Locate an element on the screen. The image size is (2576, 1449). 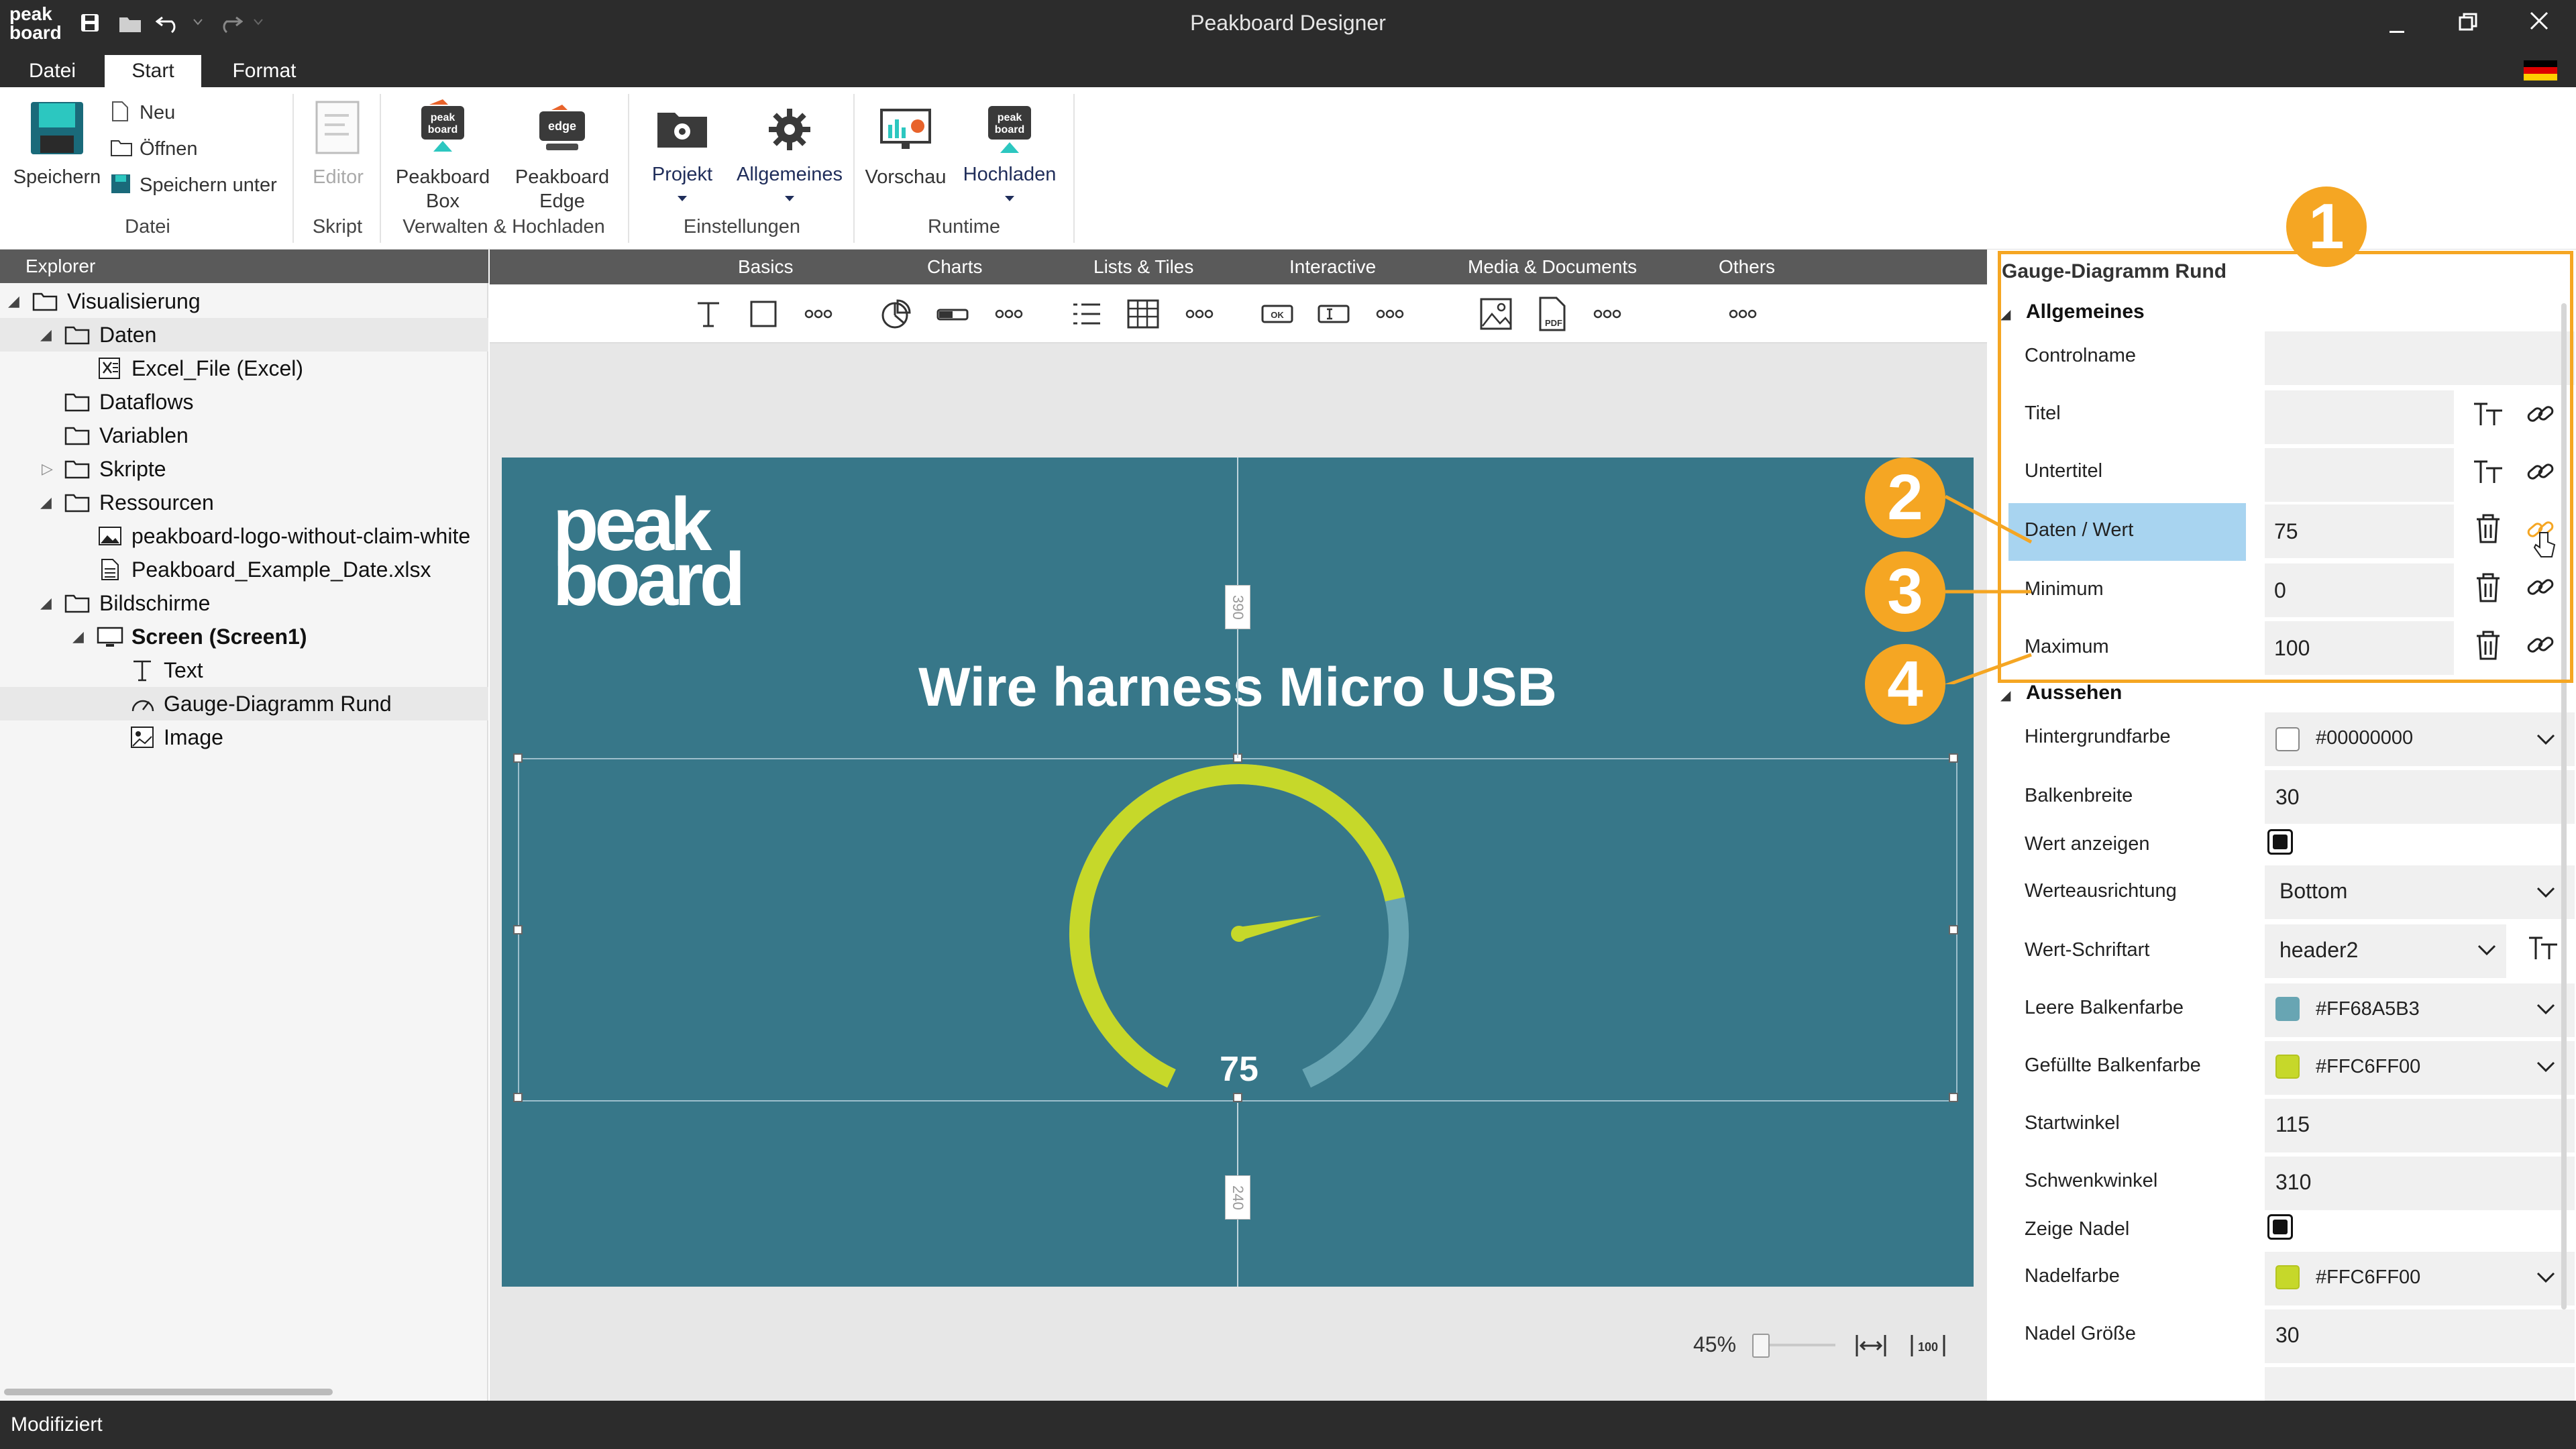
general-settings-button: Allgemeines is located at coordinates (790, 154).